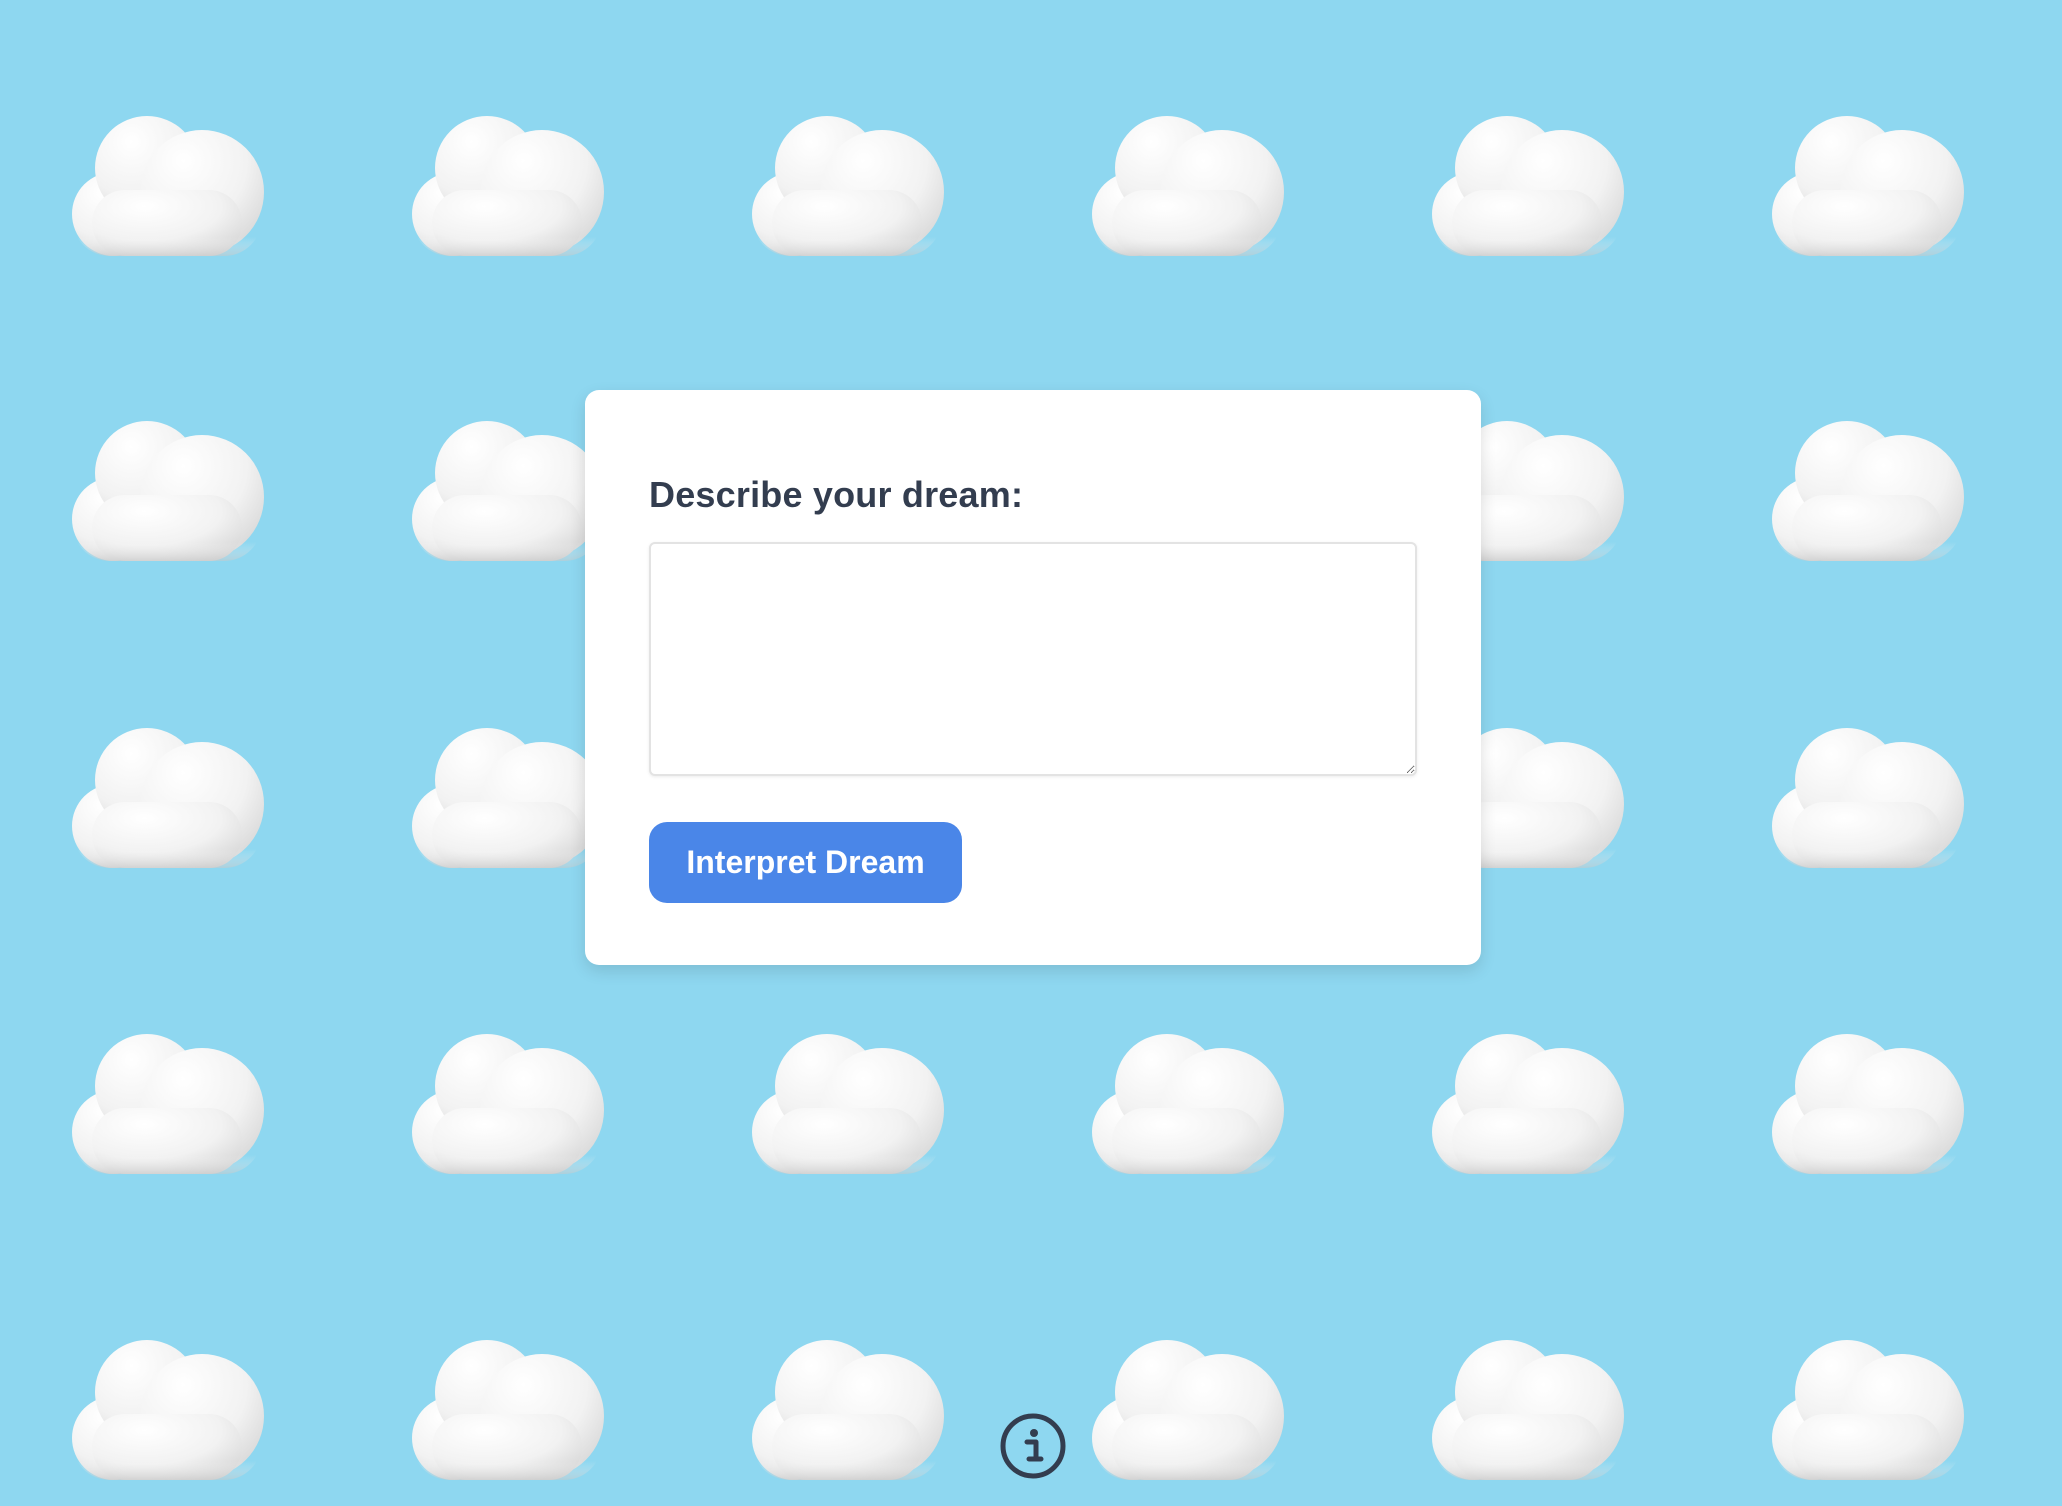  What do you see at coordinates (1033, 659) in the screenshot?
I see `dream-textarea` at bounding box center [1033, 659].